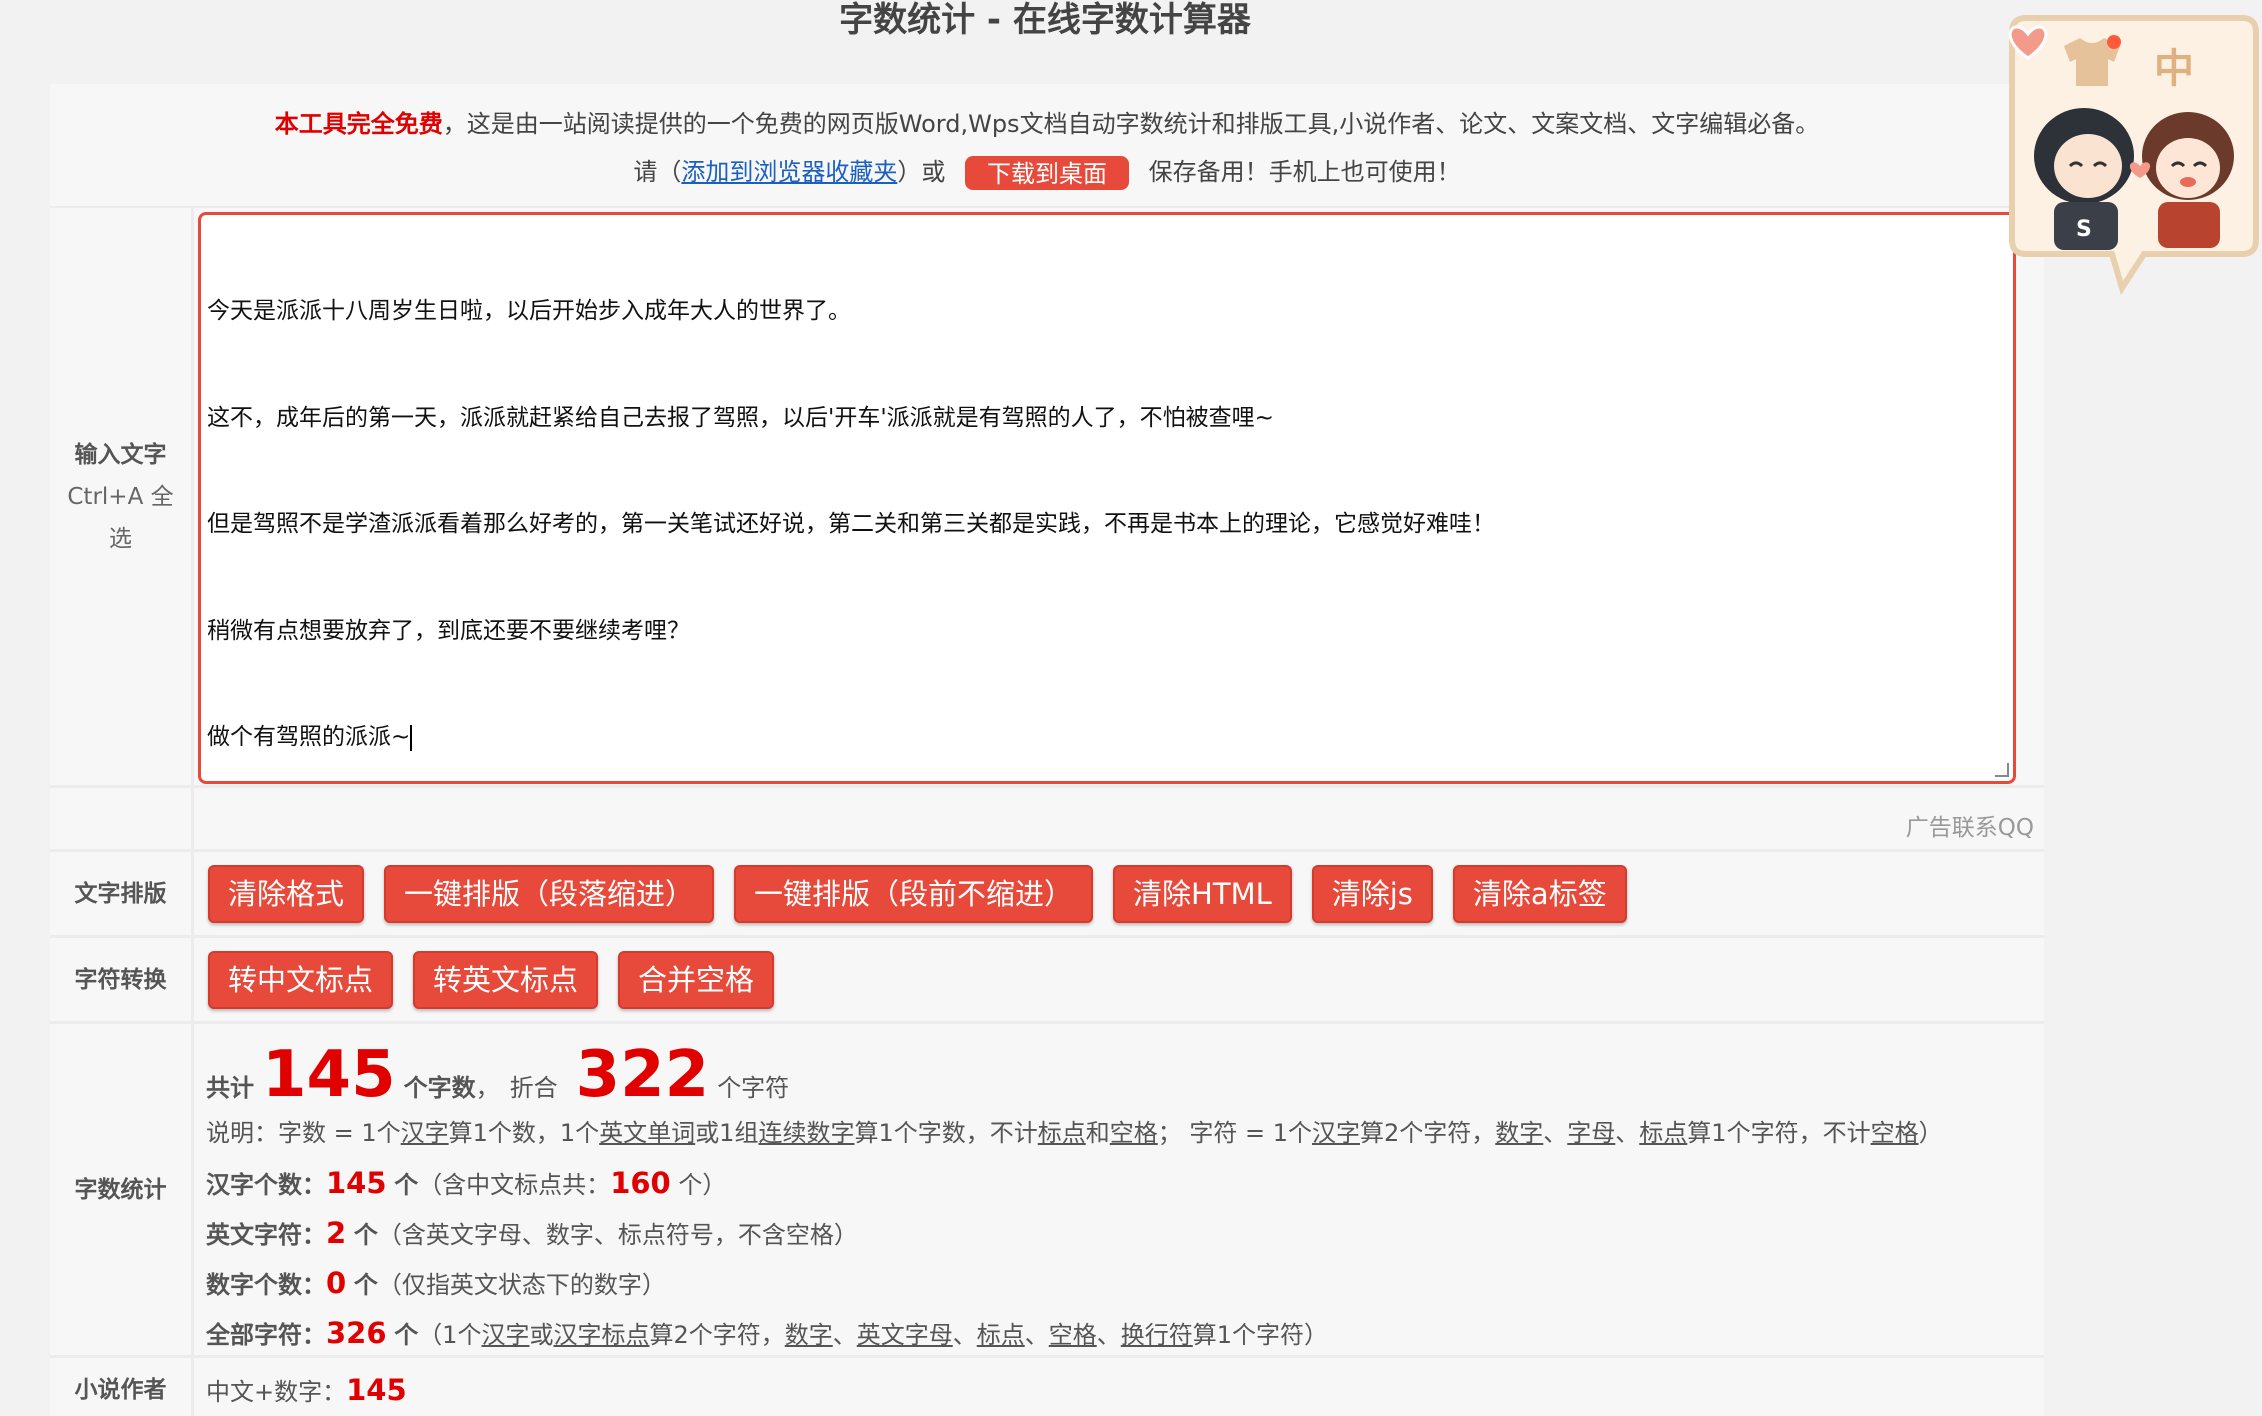  I want to click on all-count-key: 全部字符：, so click(266, 1335).